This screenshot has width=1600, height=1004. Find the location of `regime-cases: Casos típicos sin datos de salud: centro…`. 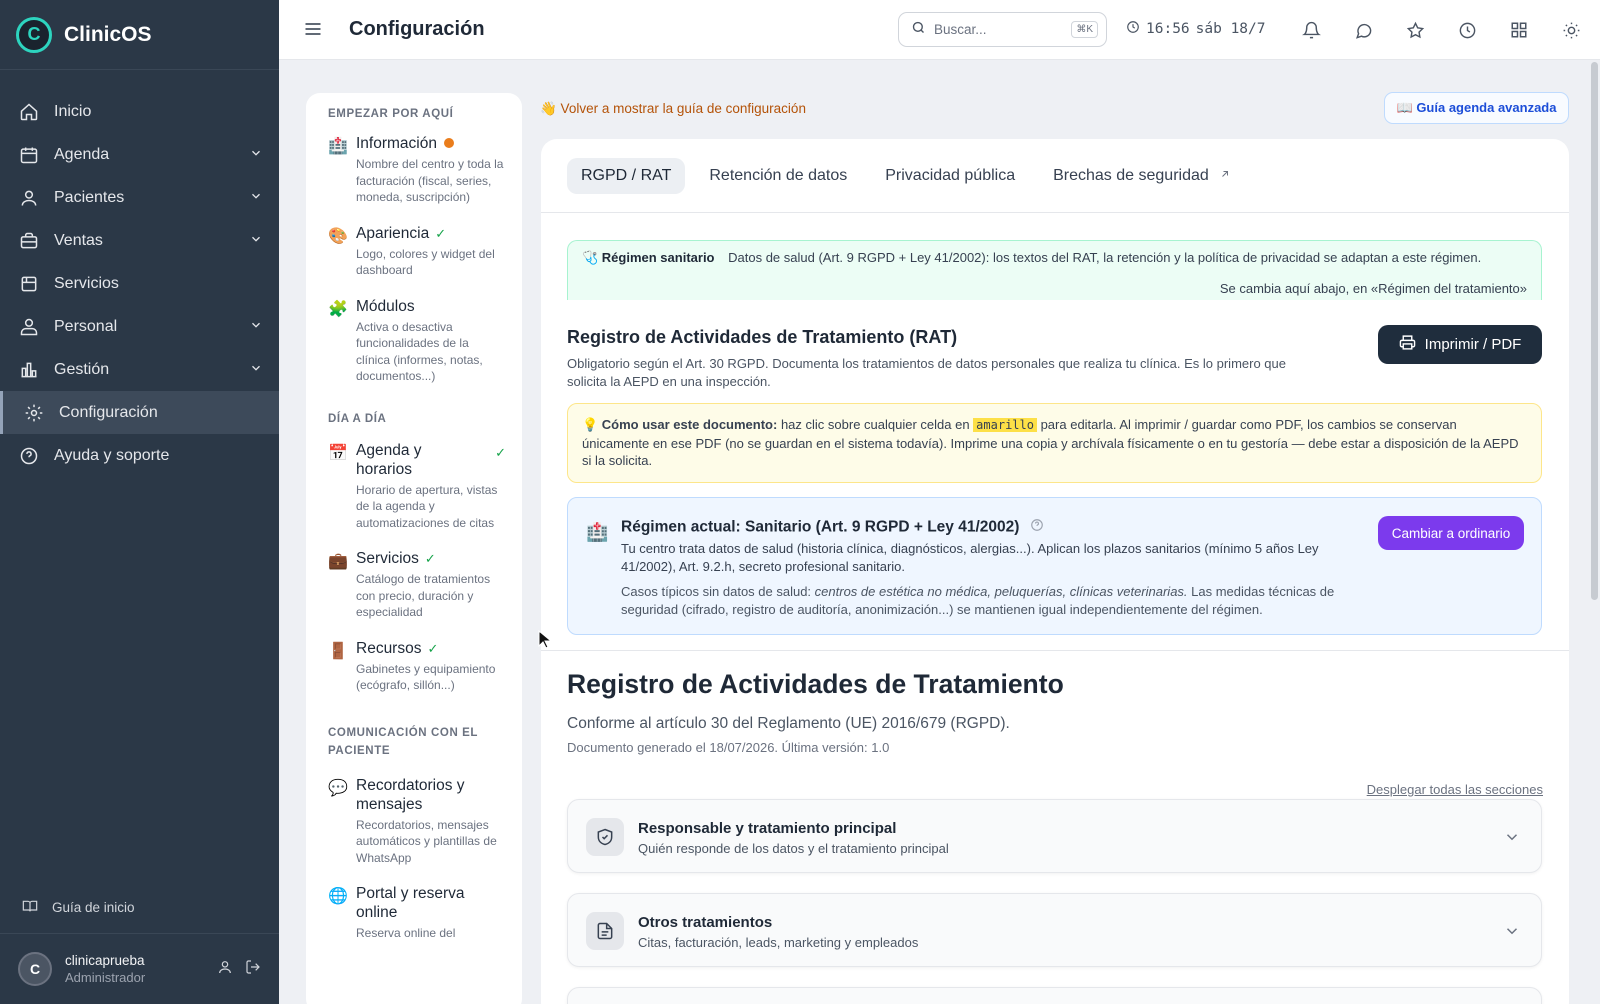

regime-cases: Casos típicos sin datos de salud: centro… is located at coordinates (991, 600).